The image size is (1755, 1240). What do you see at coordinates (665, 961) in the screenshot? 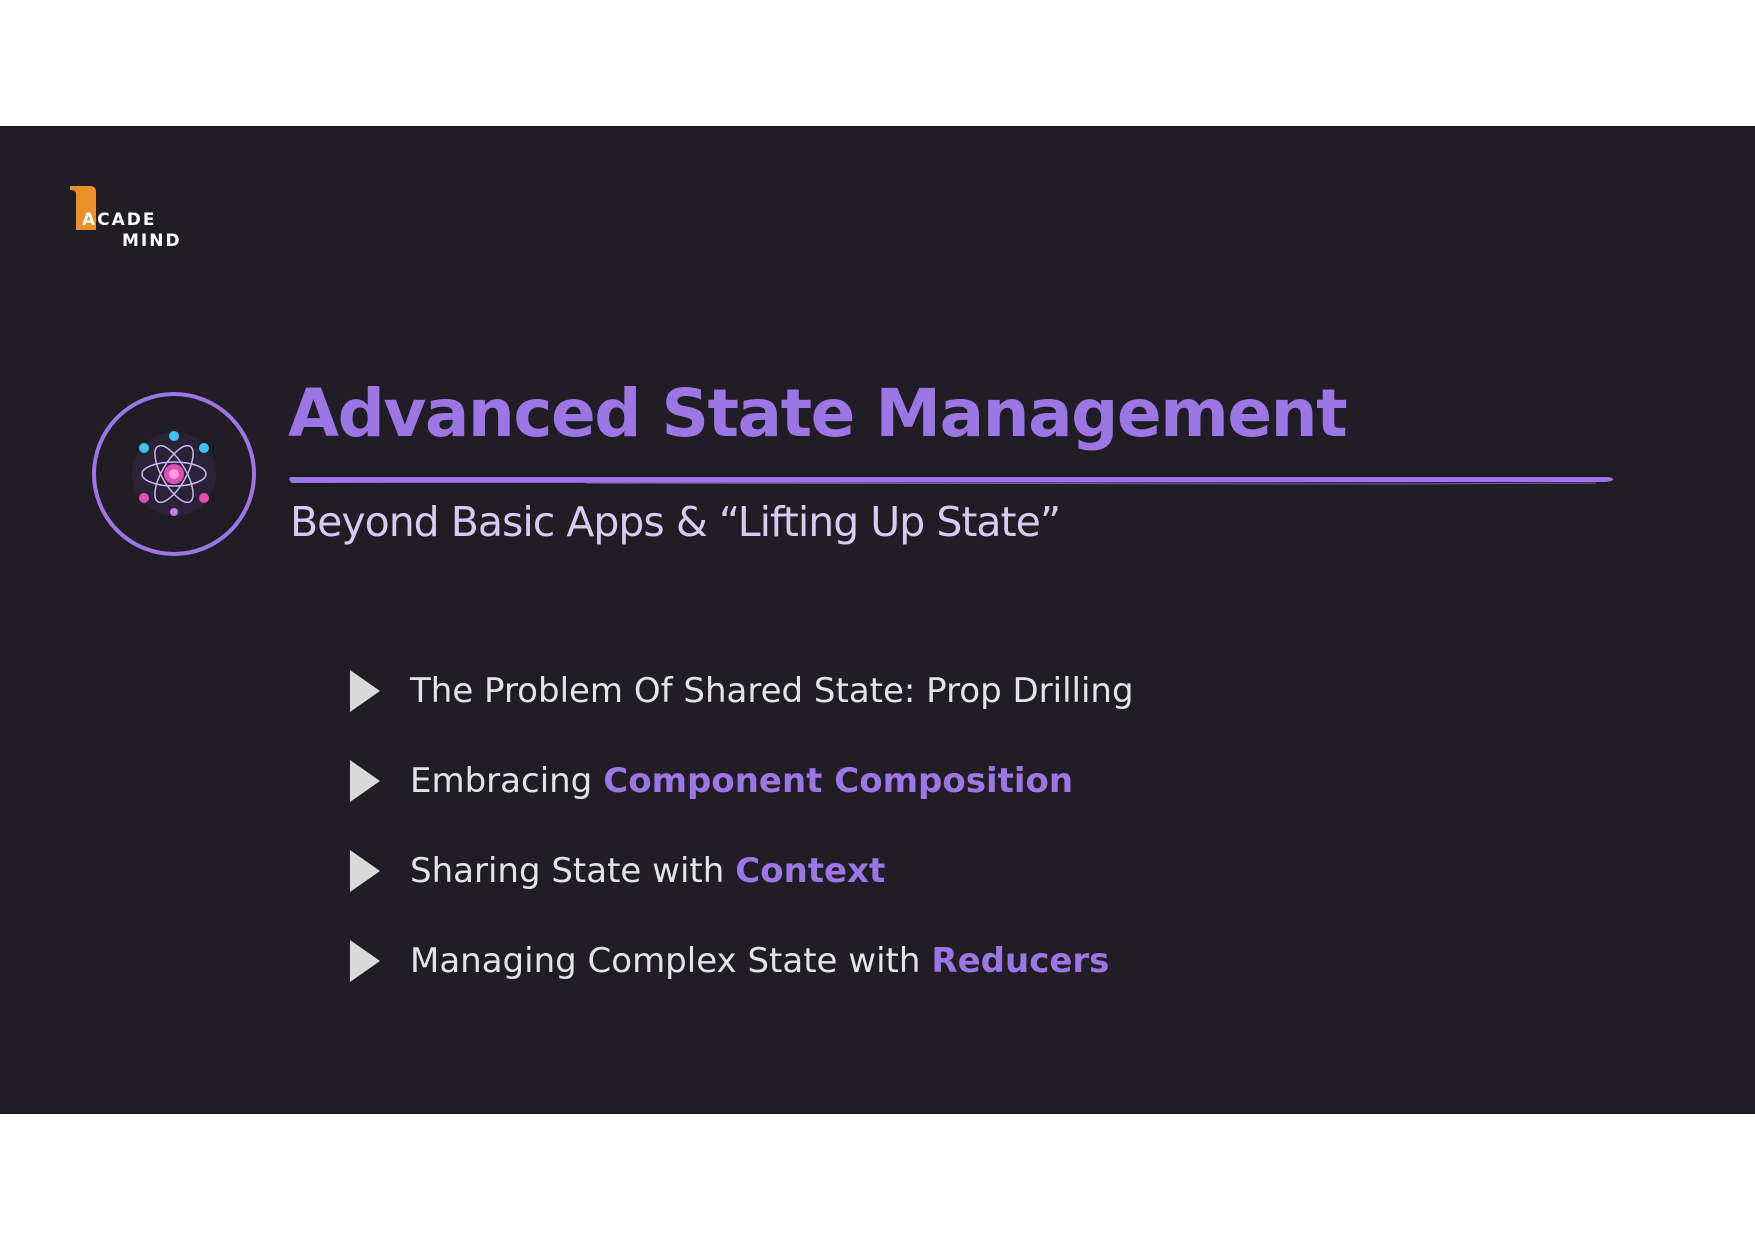
I see `bullet-text: Managing Complex State with` at bounding box center [665, 961].